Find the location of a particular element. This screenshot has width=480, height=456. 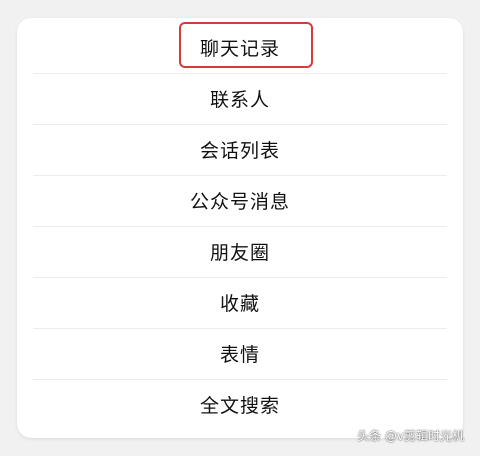

menu-item-label: 联系人 is located at coordinates (239, 100).